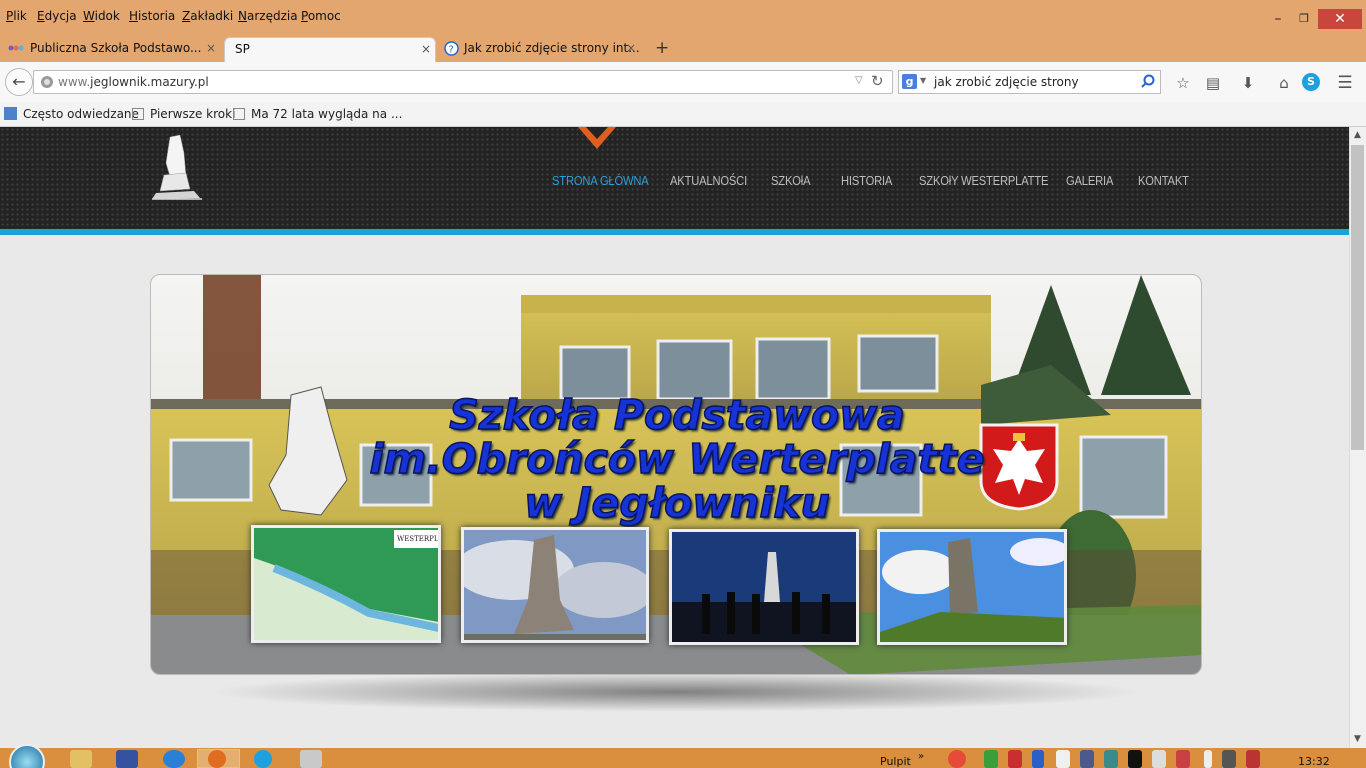 The width and height of the screenshot is (1366, 768). I want to click on ceremony-night-photo, so click(764, 587).